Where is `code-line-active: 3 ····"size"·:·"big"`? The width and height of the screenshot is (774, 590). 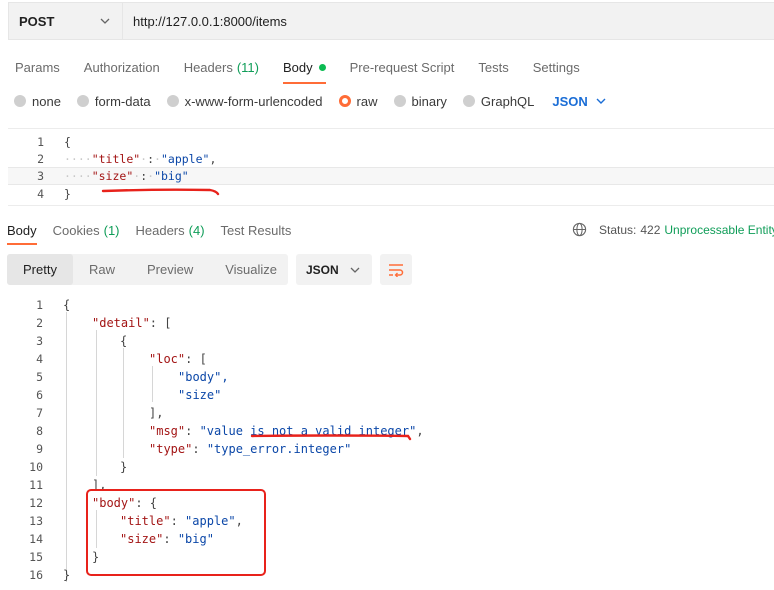 code-line-active: 3 ····"size"·:·"big" is located at coordinates (391, 176).